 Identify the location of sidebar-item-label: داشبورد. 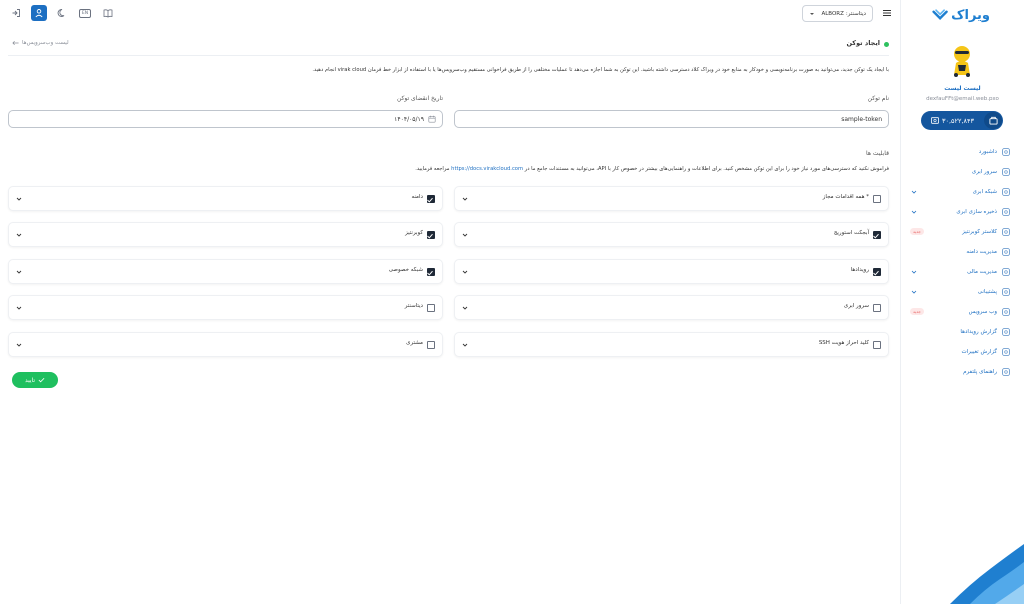
(987, 152).